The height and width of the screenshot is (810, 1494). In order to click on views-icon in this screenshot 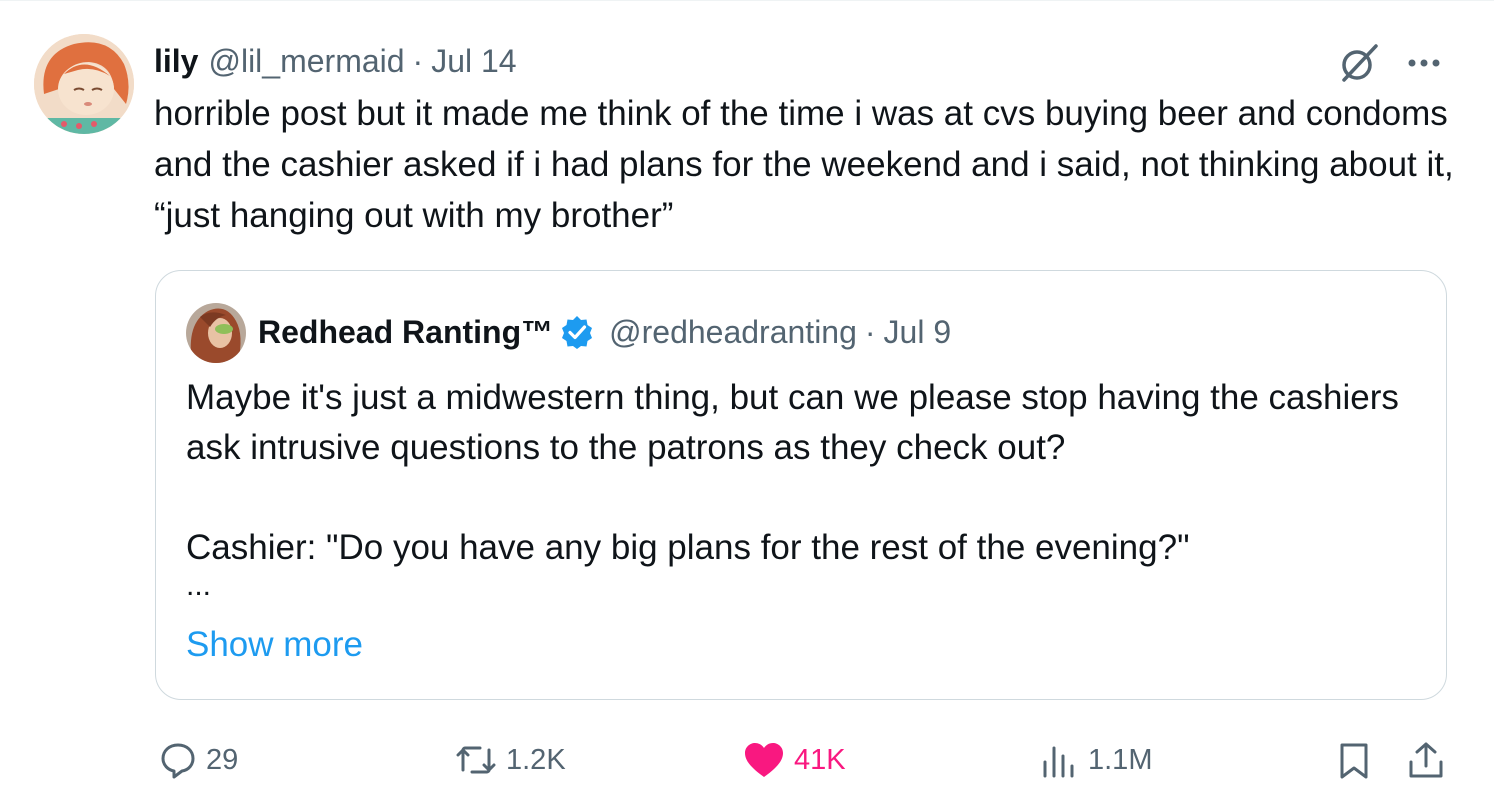, I will do `click(1058, 762)`.